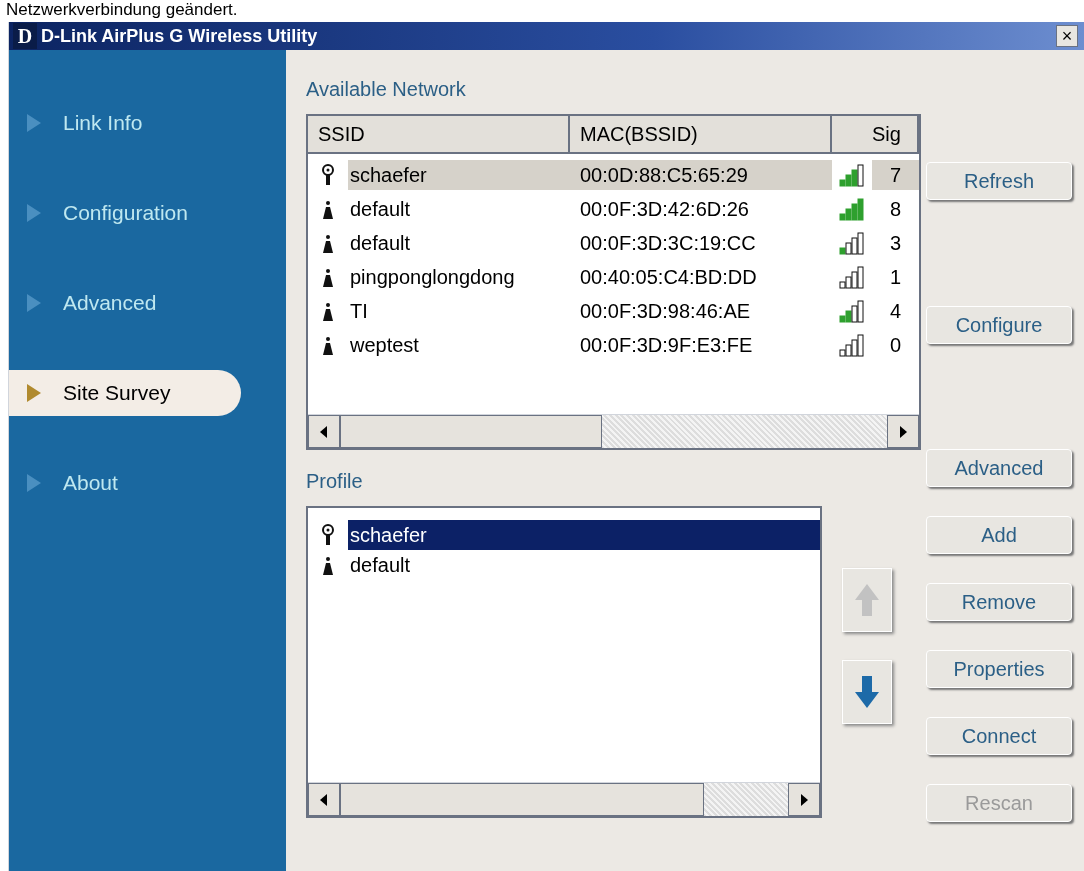 The height and width of the screenshot is (871, 1084). Describe the element at coordinates (895, 175) in the screenshot. I see `table-cell: 7` at that location.